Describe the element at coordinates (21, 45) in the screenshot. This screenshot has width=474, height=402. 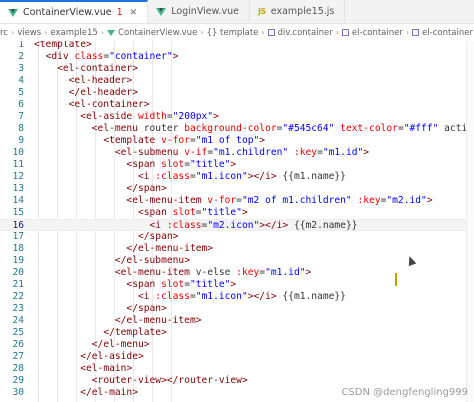
I see `line-number: 1` at that location.